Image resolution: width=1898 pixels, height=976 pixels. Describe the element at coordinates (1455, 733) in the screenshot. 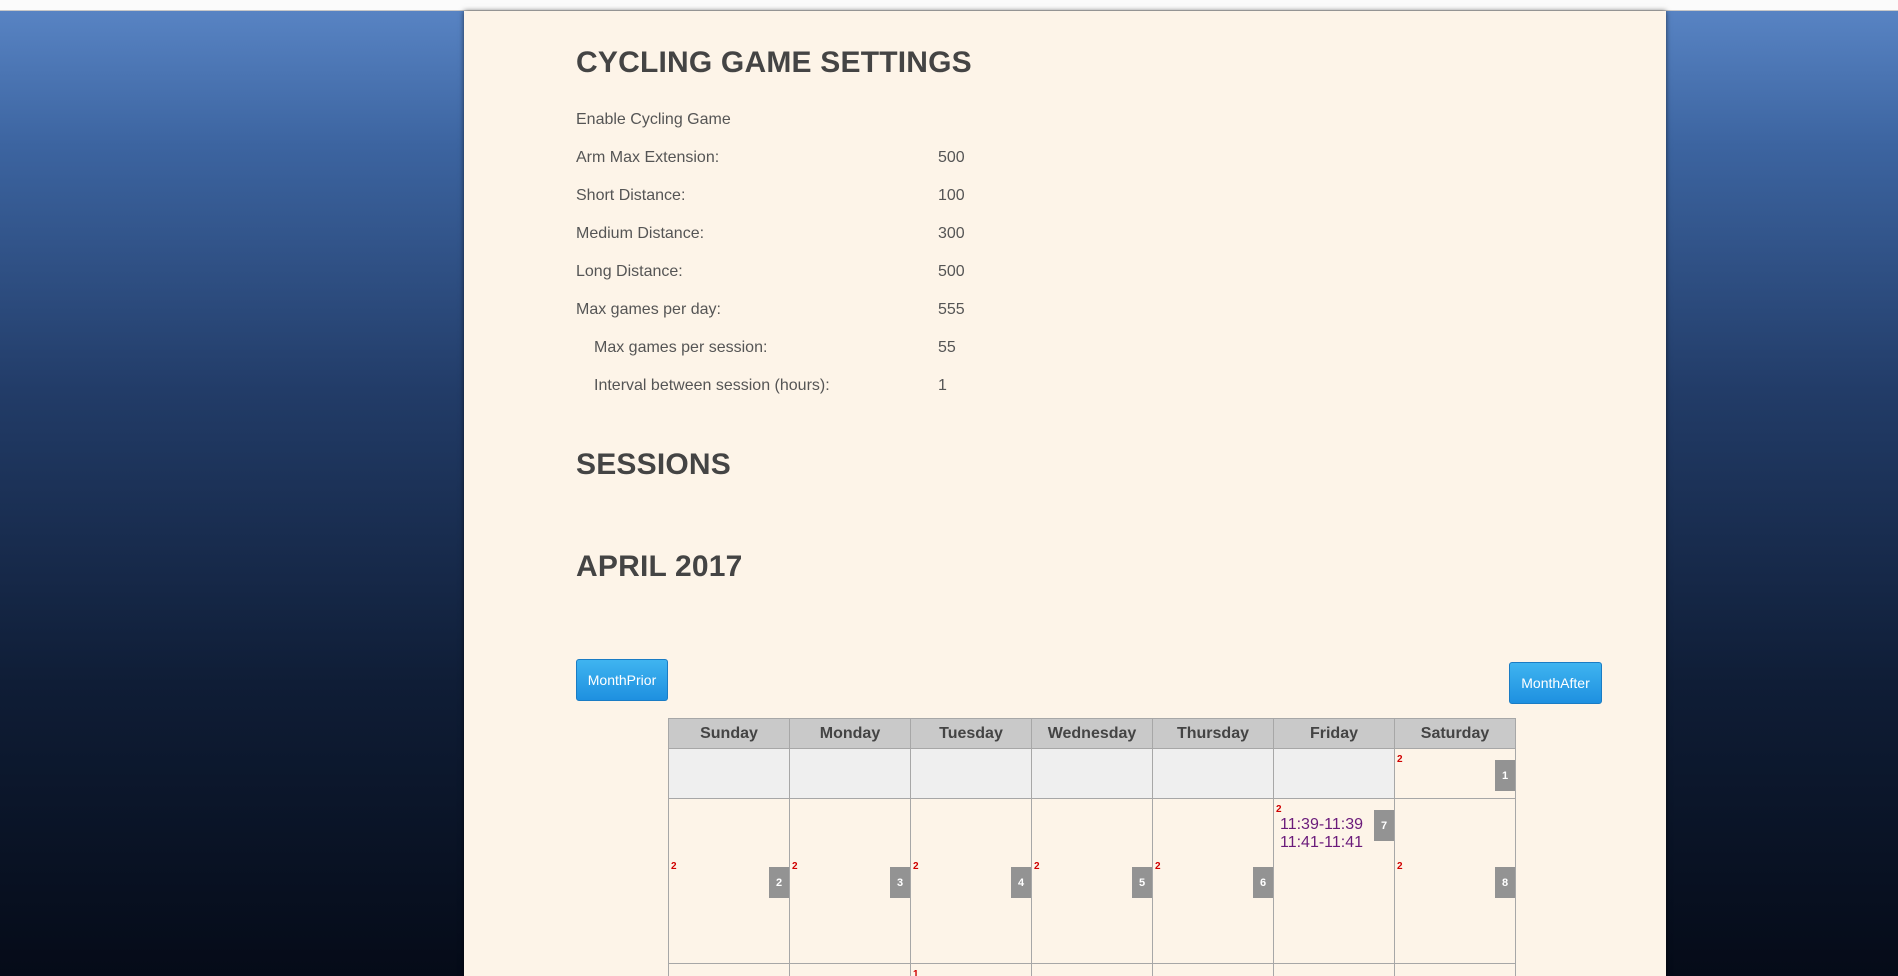

I see `weekday-header: Saturday` at that location.